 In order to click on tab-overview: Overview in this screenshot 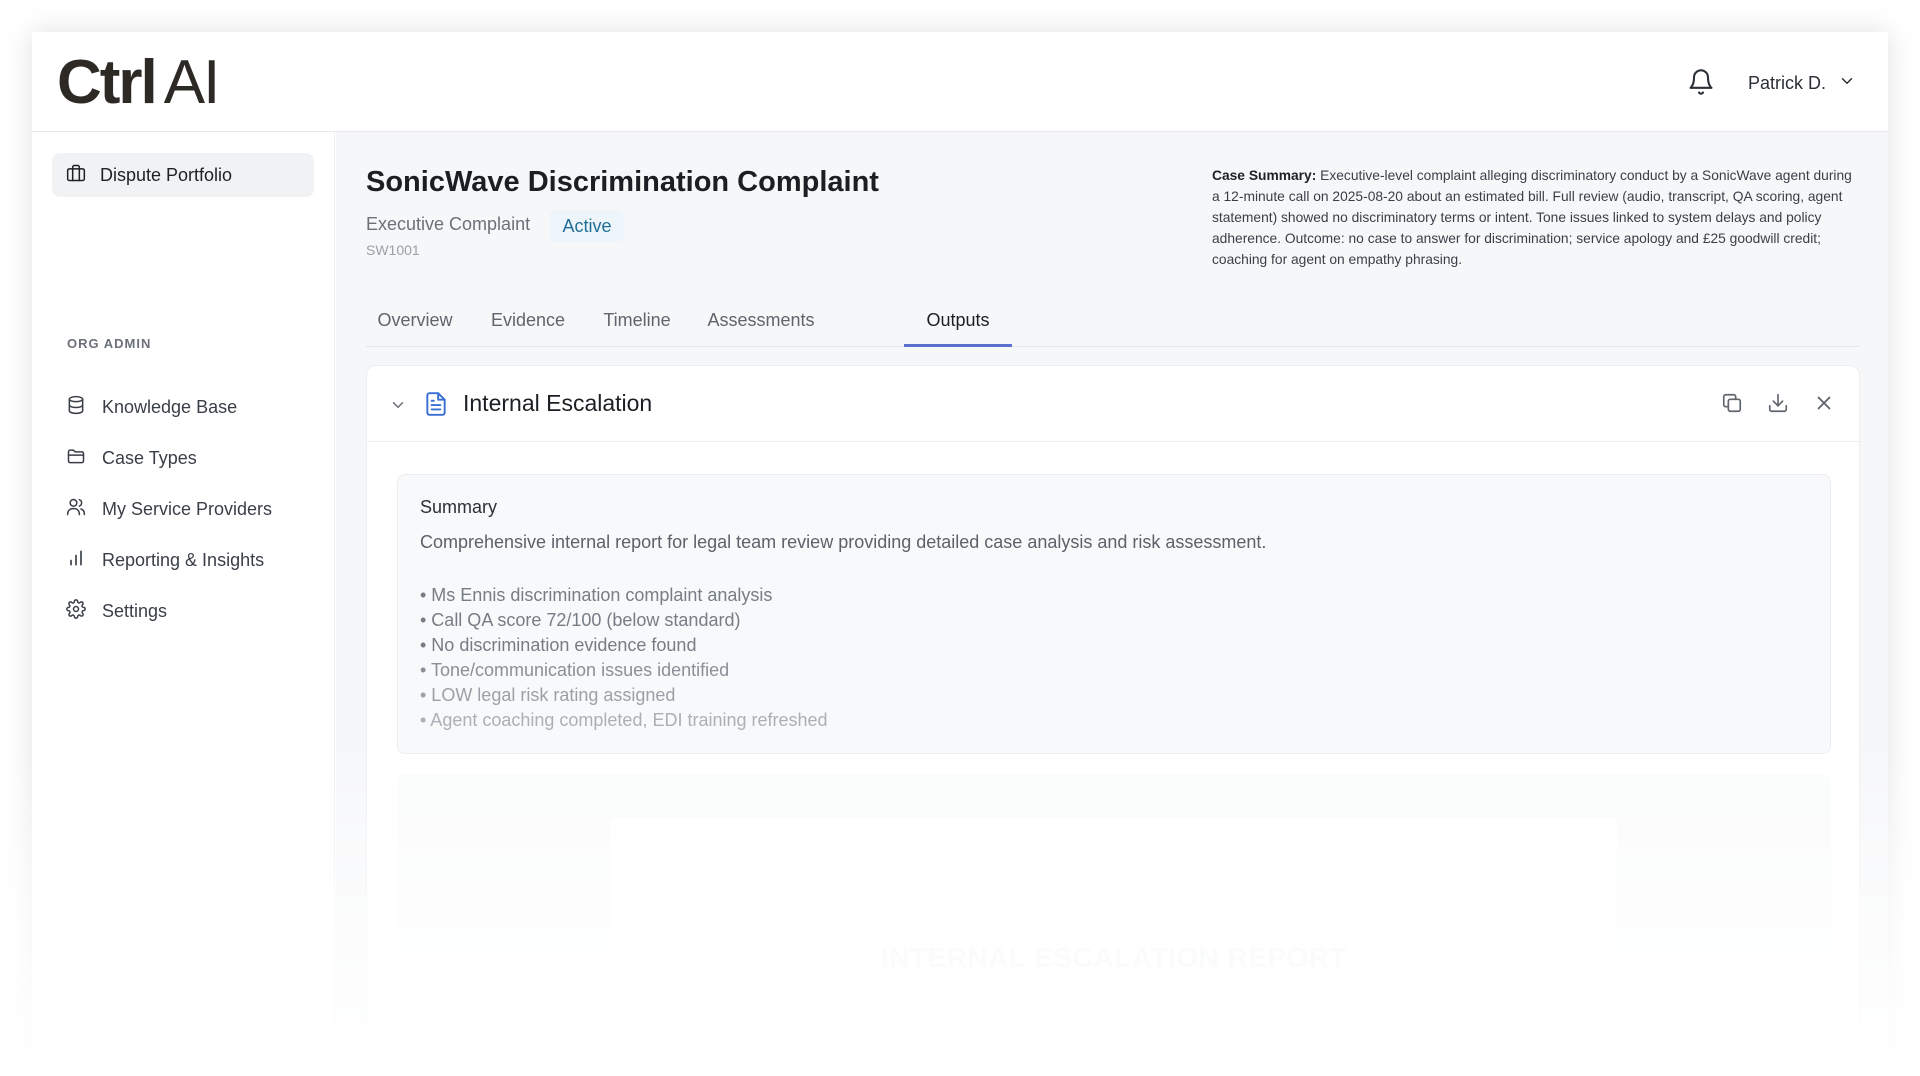, I will do `click(415, 322)`.